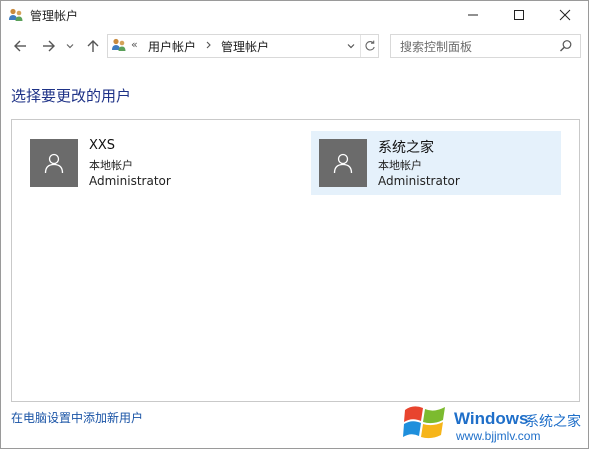  What do you see at coordinates (54, 16) in the screenshot?
I see `window-title: 管理帐户` at bounding box center [54, 16].